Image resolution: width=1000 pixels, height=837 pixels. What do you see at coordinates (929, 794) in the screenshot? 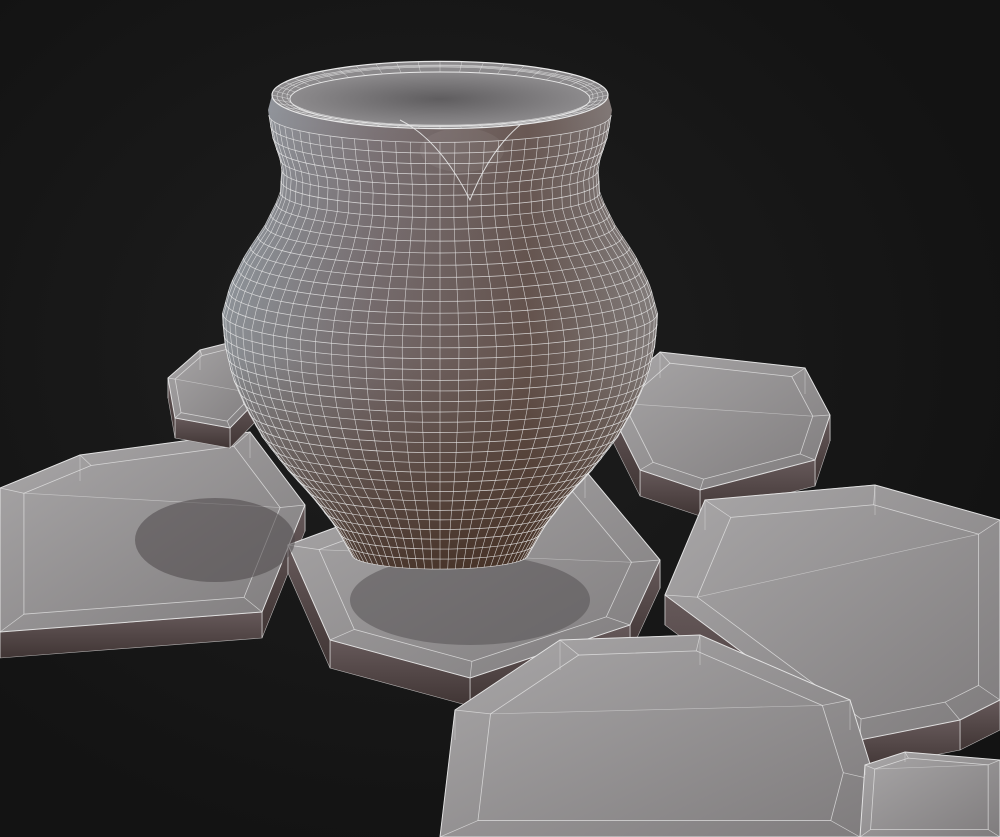
I see `stone-corner` at bounding box center [929, 794].